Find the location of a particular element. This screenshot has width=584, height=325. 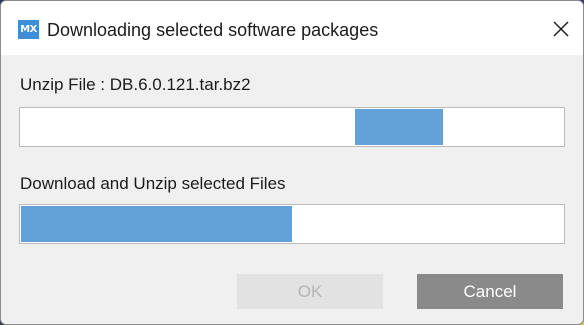

unzip-file-label: Unzip File : DB.6.0.121.tar.bz2 is located at coordinates (135, 84).